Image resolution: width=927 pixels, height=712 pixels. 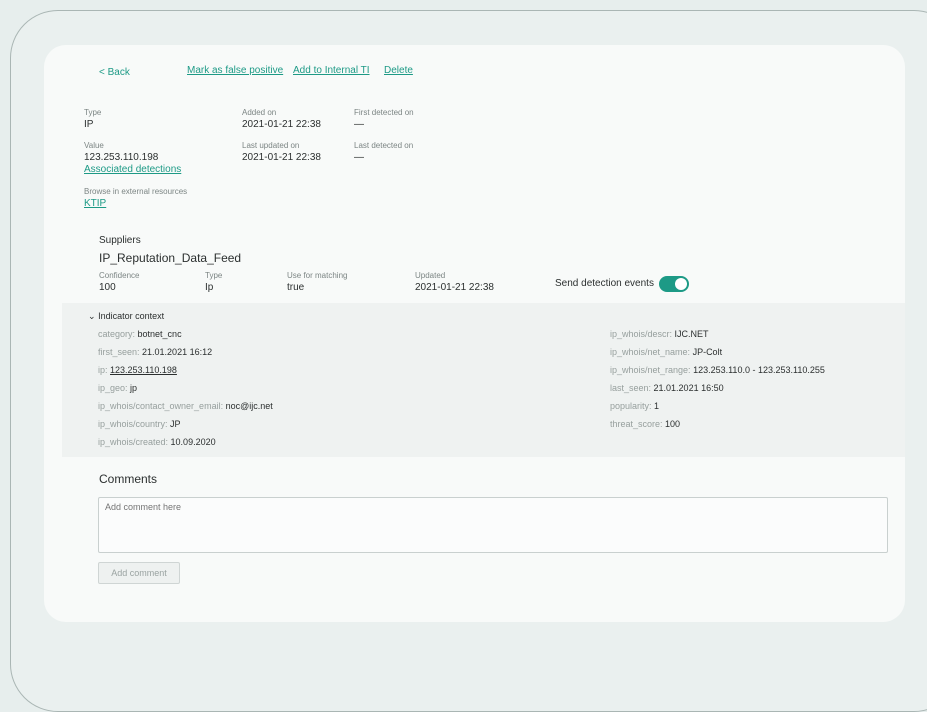 What do you see at coordinates (454, 287) in the screenshot?
I see `updated-value: 2021-01-21 22:38` at bounding box center [454, 287].